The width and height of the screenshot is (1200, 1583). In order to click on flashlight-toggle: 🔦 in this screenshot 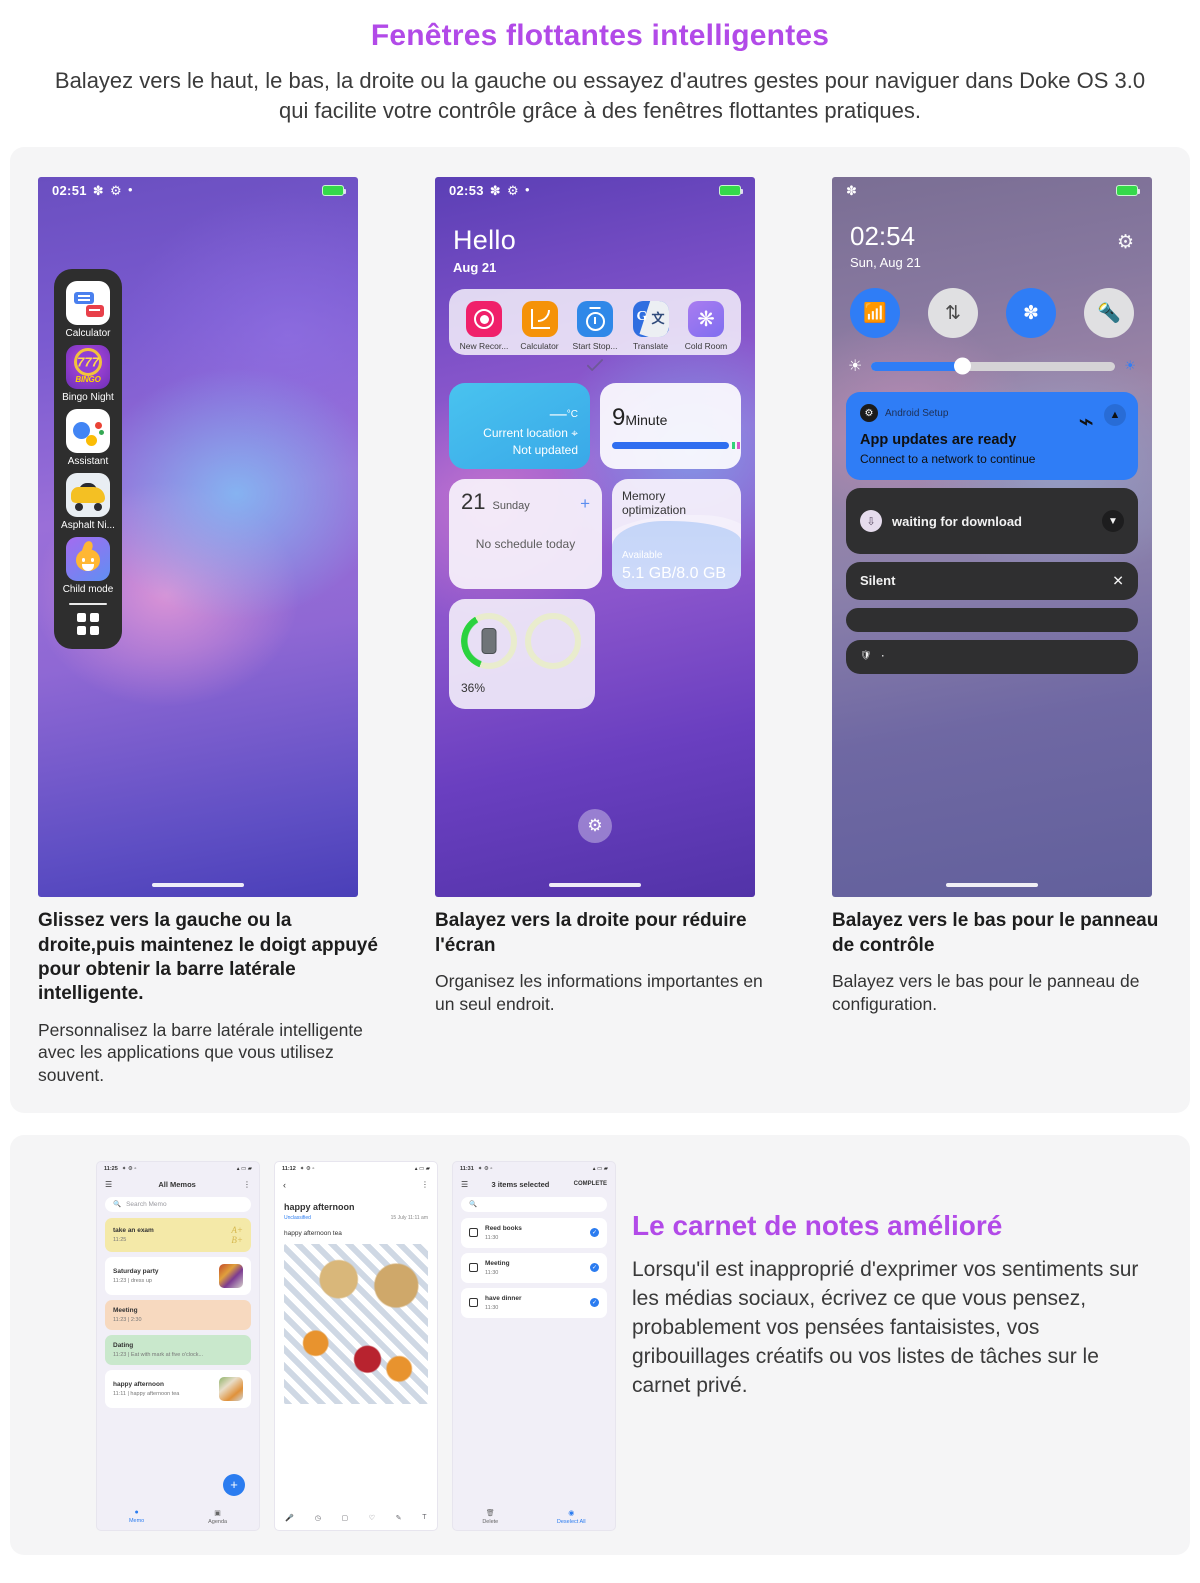, I will do `click(1109, 313)`.